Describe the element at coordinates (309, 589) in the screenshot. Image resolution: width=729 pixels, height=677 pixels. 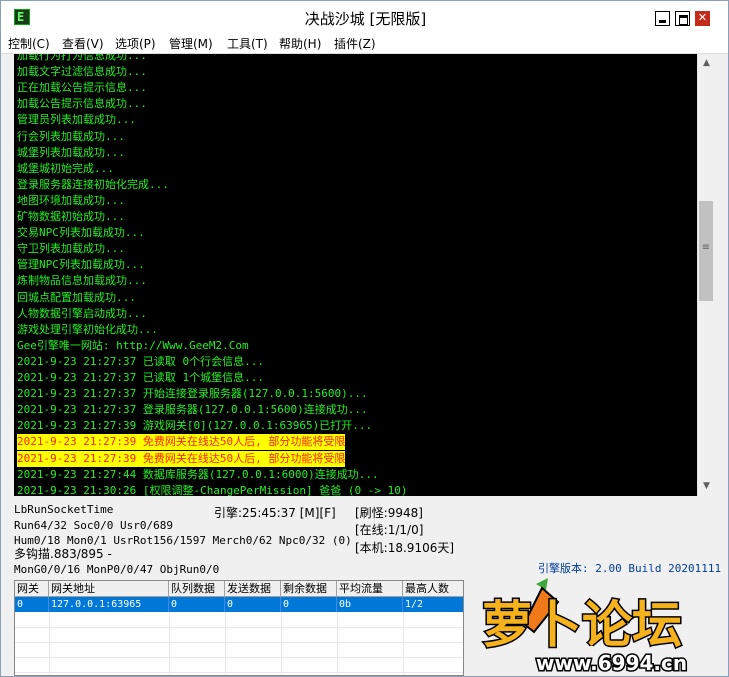
I see `column-header: 剩余数据` at that location.